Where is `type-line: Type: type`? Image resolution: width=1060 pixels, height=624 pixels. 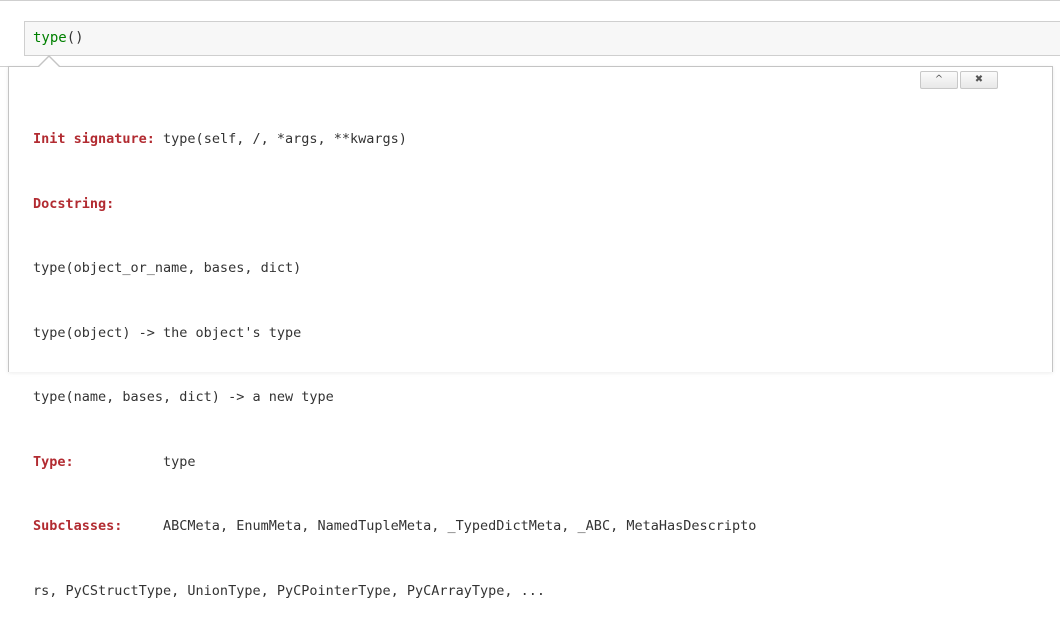 type-line: Type: type is located at coordinates (533, 463).